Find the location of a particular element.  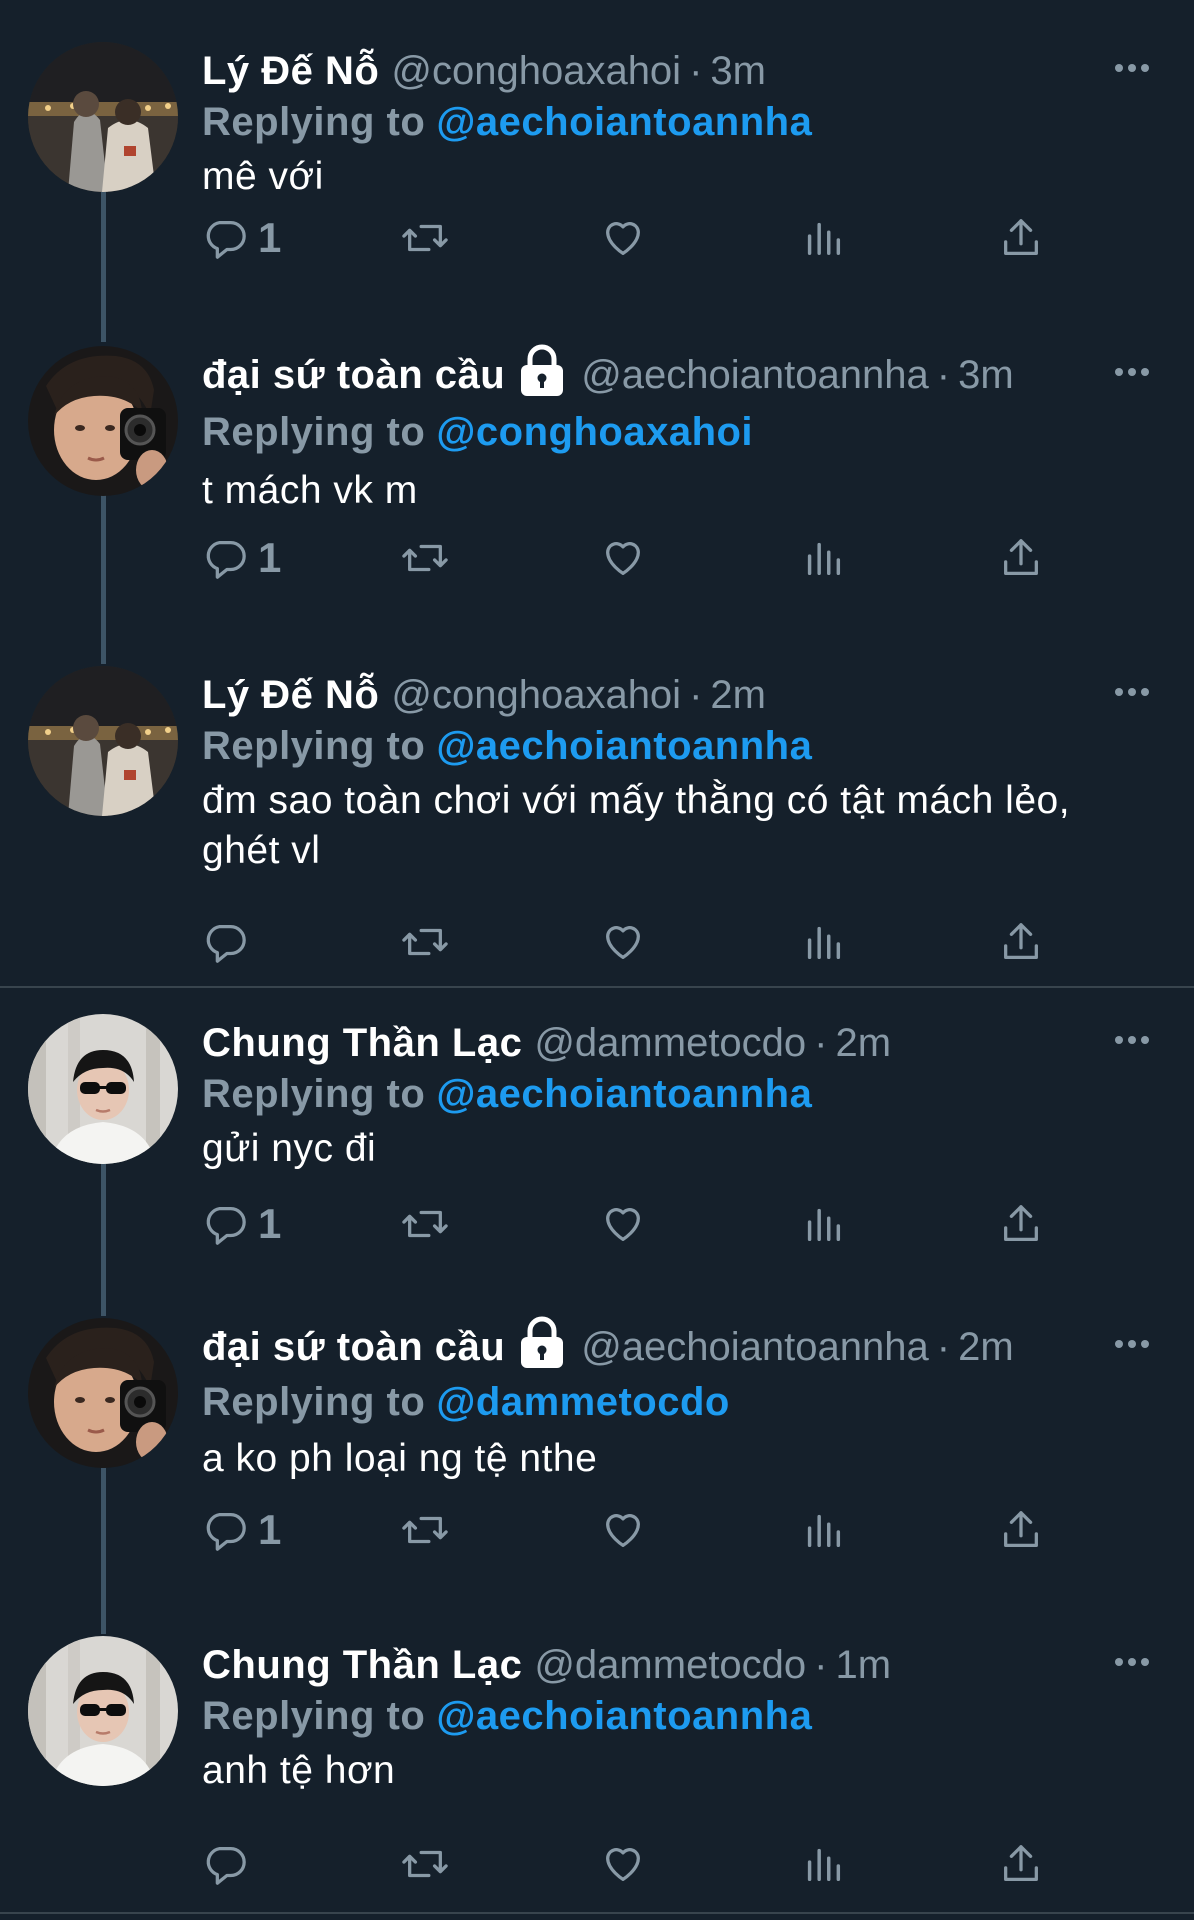

tweet-header: Lý Đế Nỗ @conghoaxahoi · 3m is located at coordinates (484, 71).